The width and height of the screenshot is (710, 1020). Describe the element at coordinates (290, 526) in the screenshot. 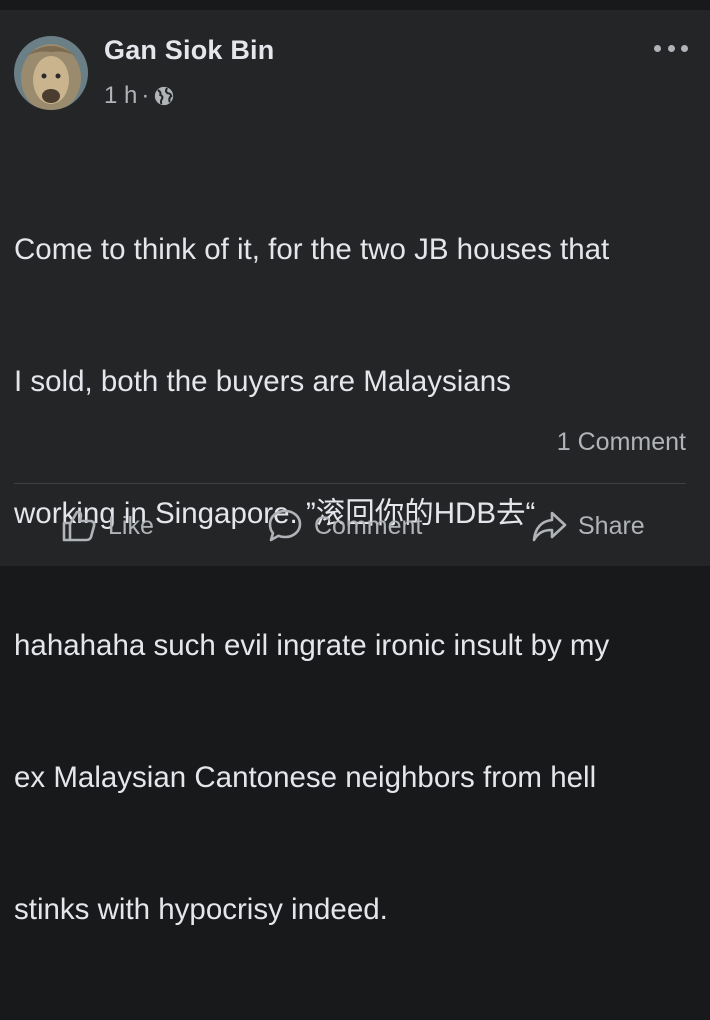

I see `speech-bubble-icon` at that location.